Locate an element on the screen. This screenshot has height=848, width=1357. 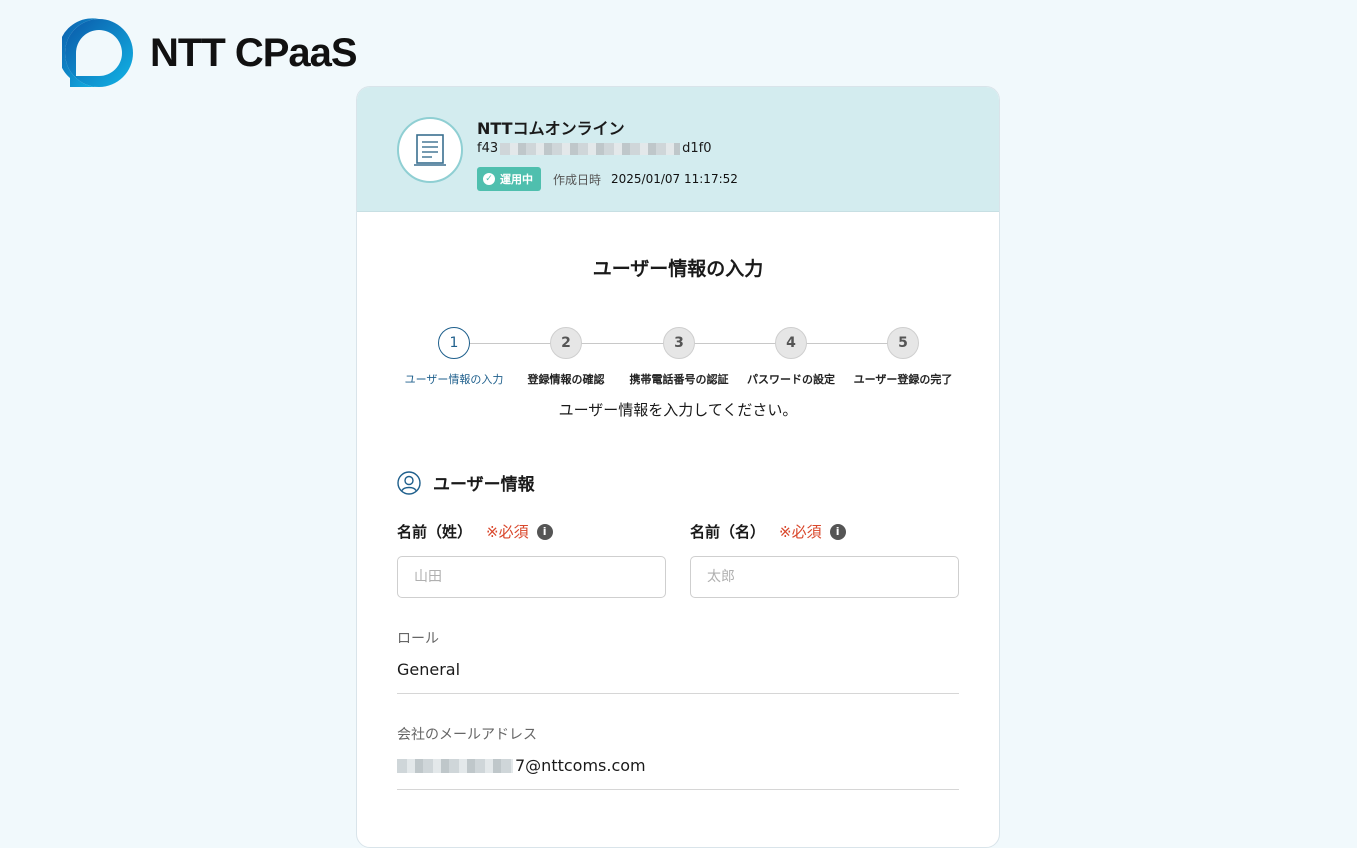
created-value: 2025/01/07 11:17:52 is located at coordinates (674, 179).